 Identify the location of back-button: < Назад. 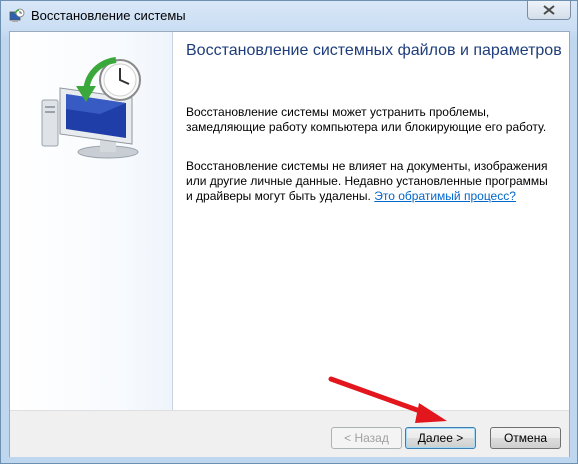
(366, 438).